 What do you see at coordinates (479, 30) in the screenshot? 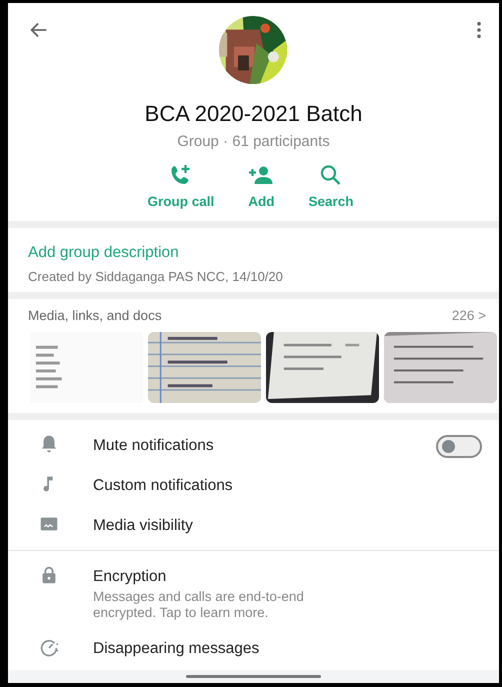
I see `menu-icon` at bounding box center [479, 30].